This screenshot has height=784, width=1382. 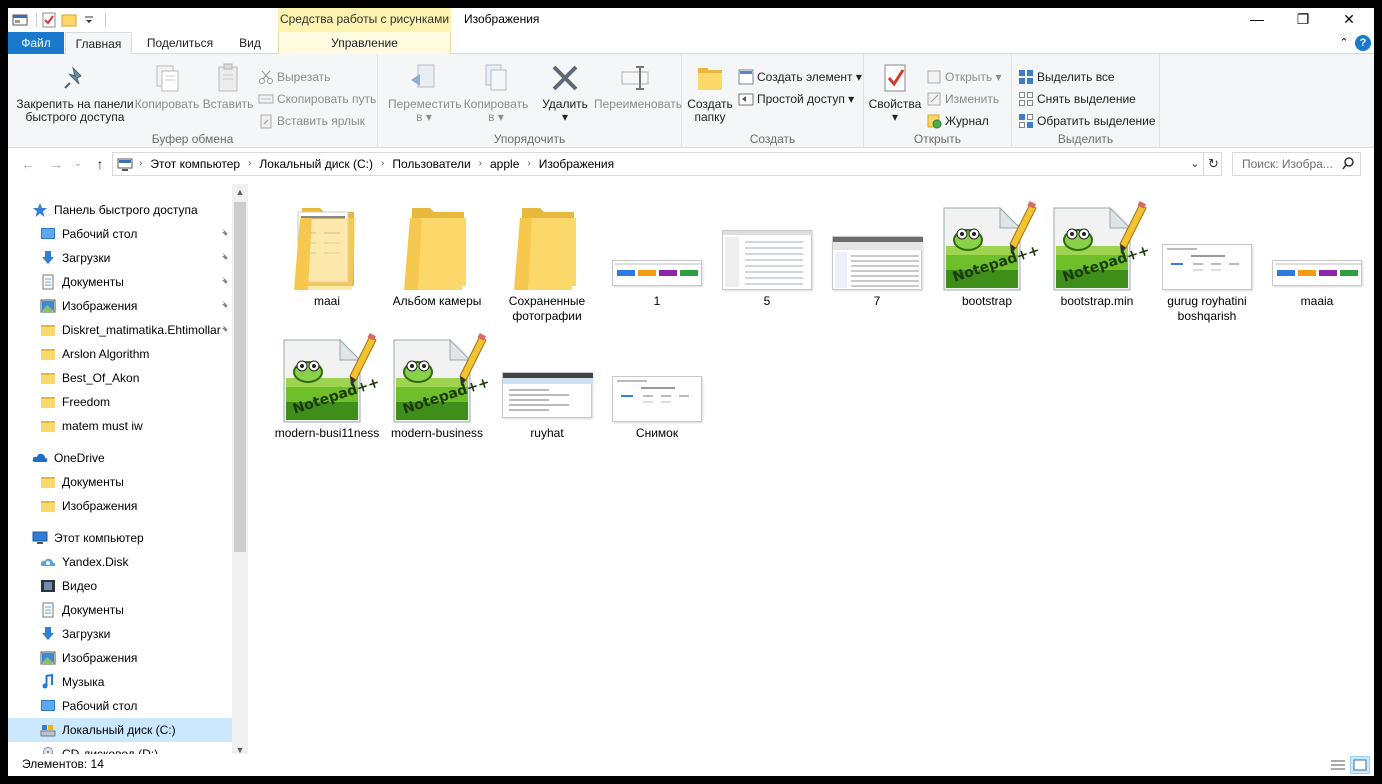 What do you see at coordinates (167, 86) in the screenshot?
I see `copy-button: Копировать` at bounding box center [167, 86].